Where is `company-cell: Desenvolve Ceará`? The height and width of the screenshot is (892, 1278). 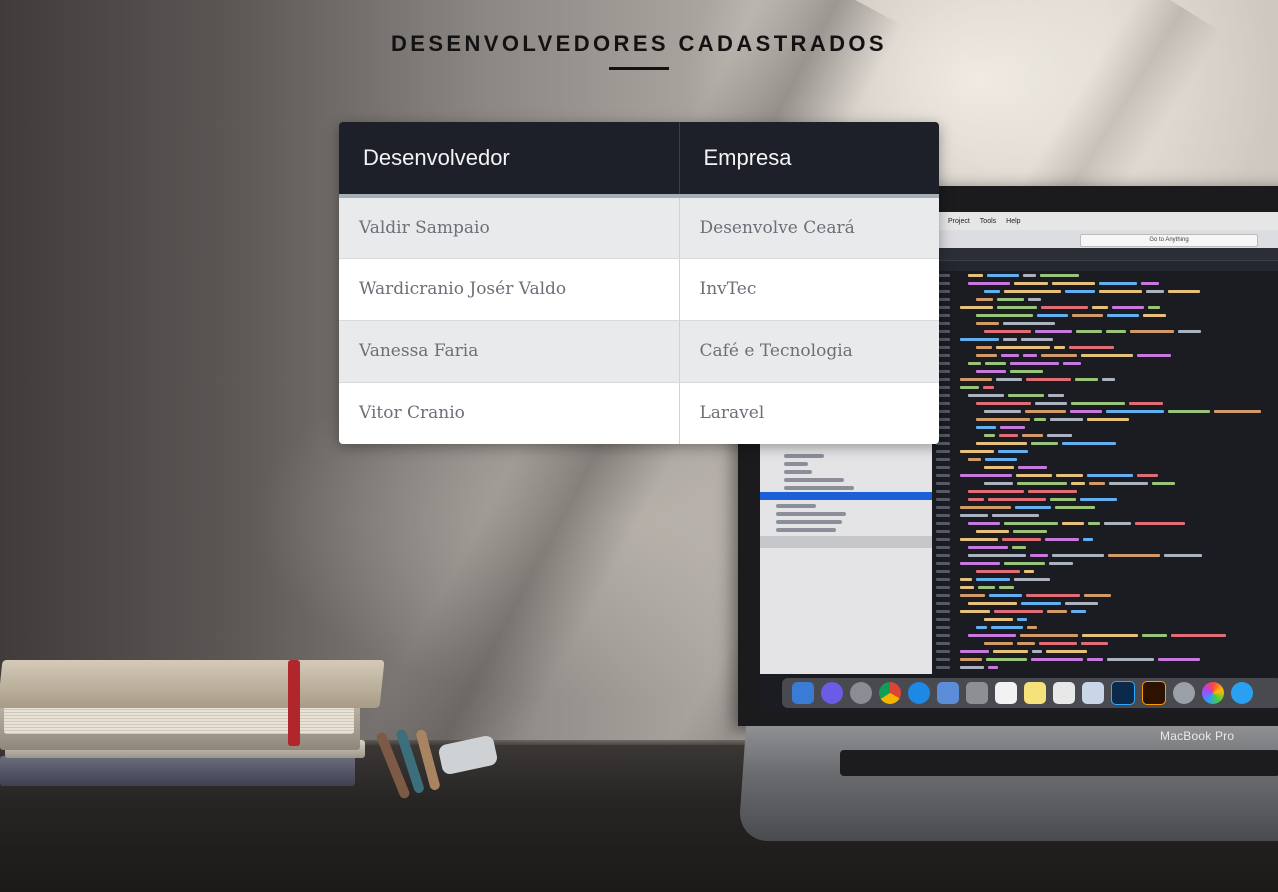
company-cell: Desenvolve Ceará is located at coordinates (809, 227).